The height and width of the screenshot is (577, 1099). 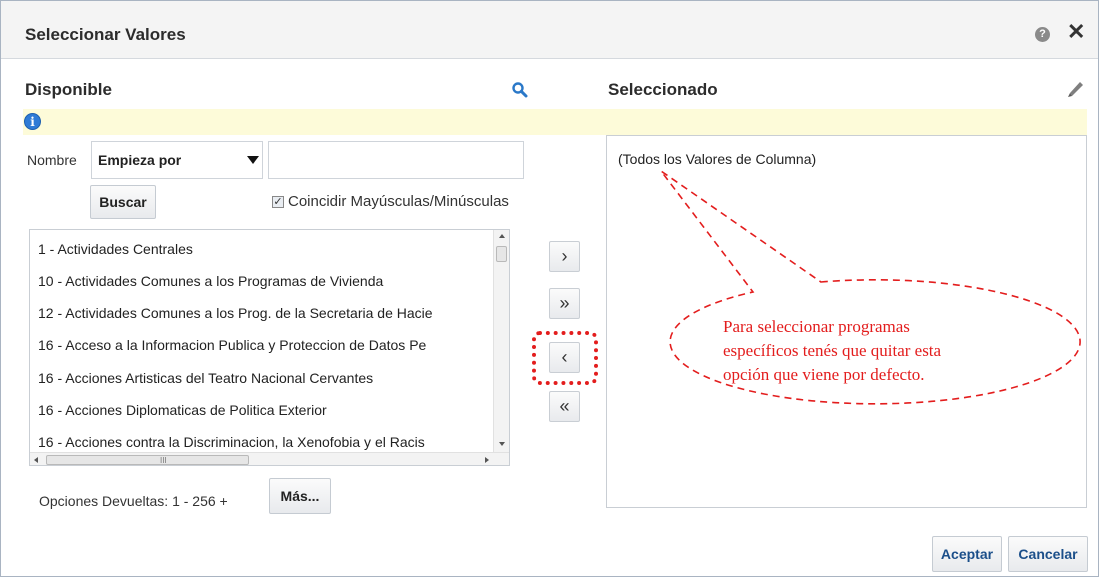 I want to click on move-button: ›, so click(x=564, y=256).